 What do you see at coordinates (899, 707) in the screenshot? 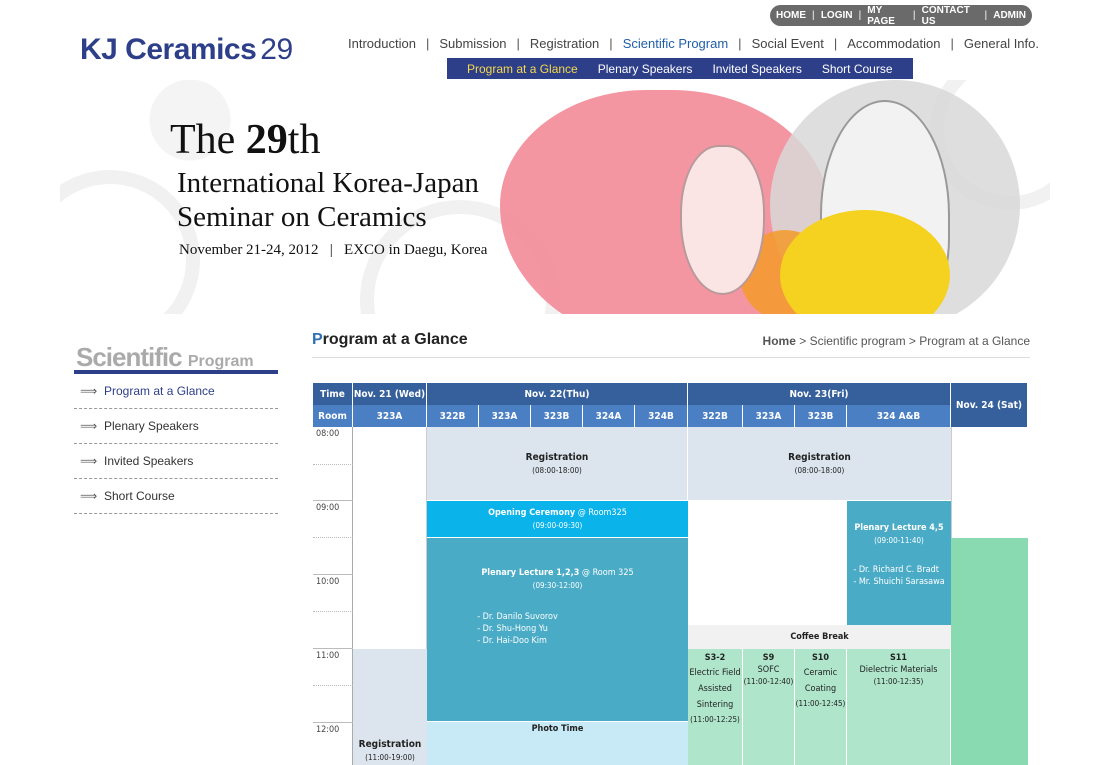
I see `session-s11: S11 Dielectric Materials (11:00-12:35)` at bounding box center [899, 707].